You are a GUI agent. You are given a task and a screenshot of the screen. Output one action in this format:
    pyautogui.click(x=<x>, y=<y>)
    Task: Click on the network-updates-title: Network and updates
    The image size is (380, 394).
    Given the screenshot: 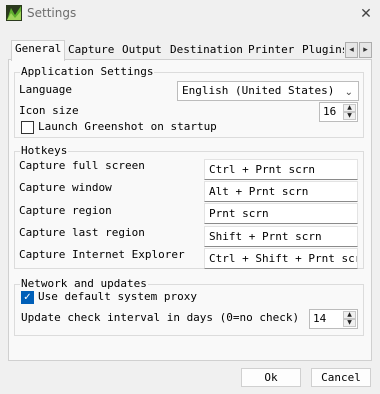 What is the action you would take?
    pyautogui.click(x=84, y=284)
    